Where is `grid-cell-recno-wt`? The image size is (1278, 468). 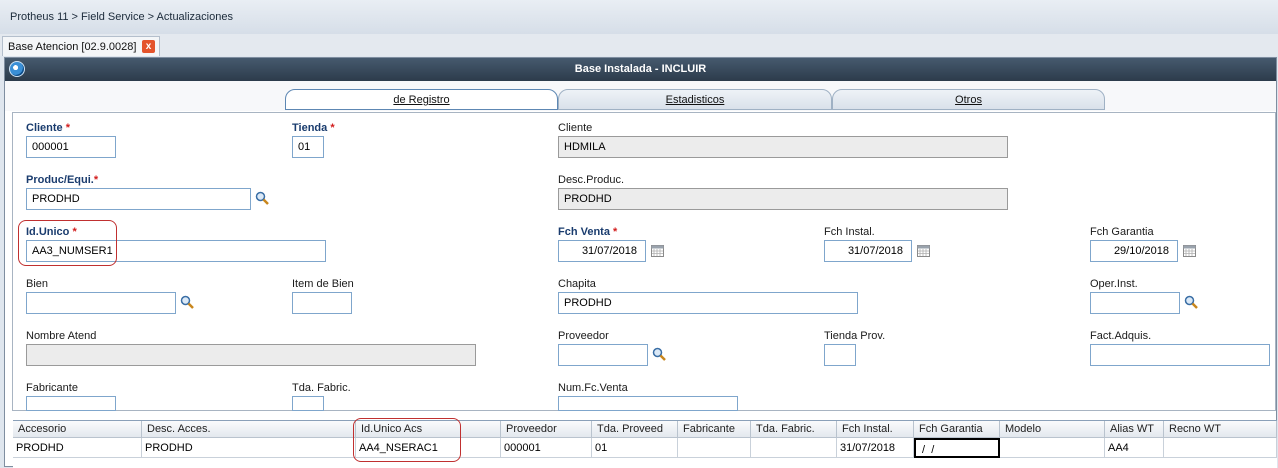
grid-cell-recno-wt is located at coordinates (1220, 448).